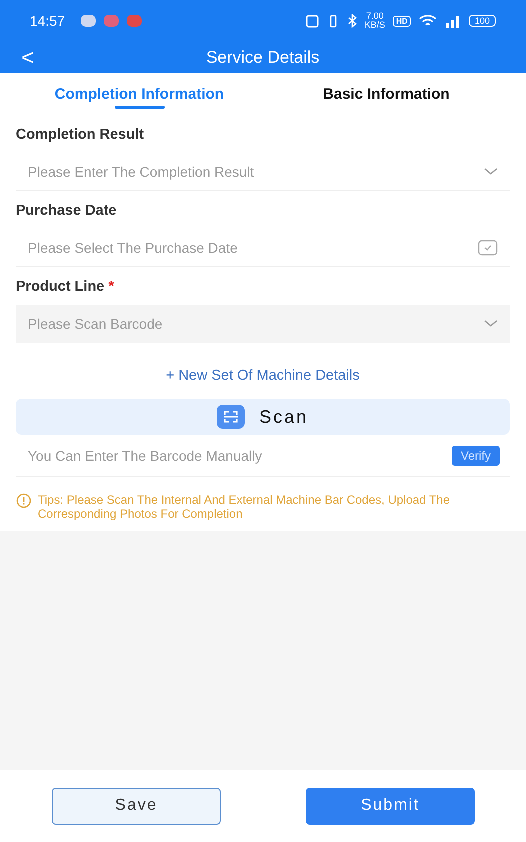 Image resolution: width=526 pixels, height=842 pixels. What do you see at coordinates (312, 21) in the screenshot?
I see `nfc-icon` at bounding box center [312, 21].